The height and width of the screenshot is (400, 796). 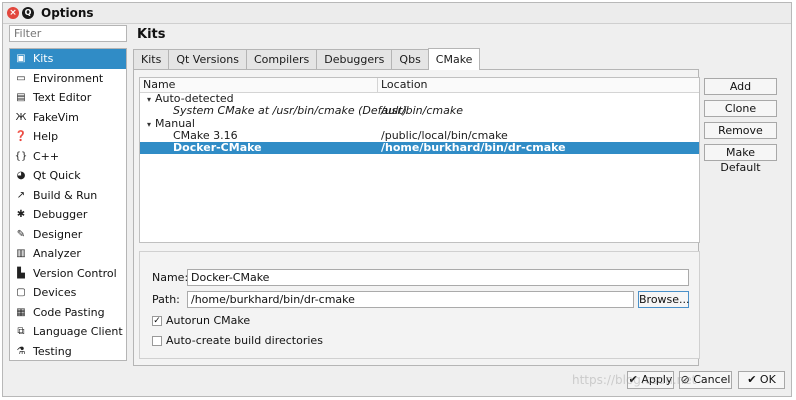 What do you see at coordinates (56, 117) in the screenshot?
I see `sidebar-item-label: FakeVim` at bounding box center [56, 117].